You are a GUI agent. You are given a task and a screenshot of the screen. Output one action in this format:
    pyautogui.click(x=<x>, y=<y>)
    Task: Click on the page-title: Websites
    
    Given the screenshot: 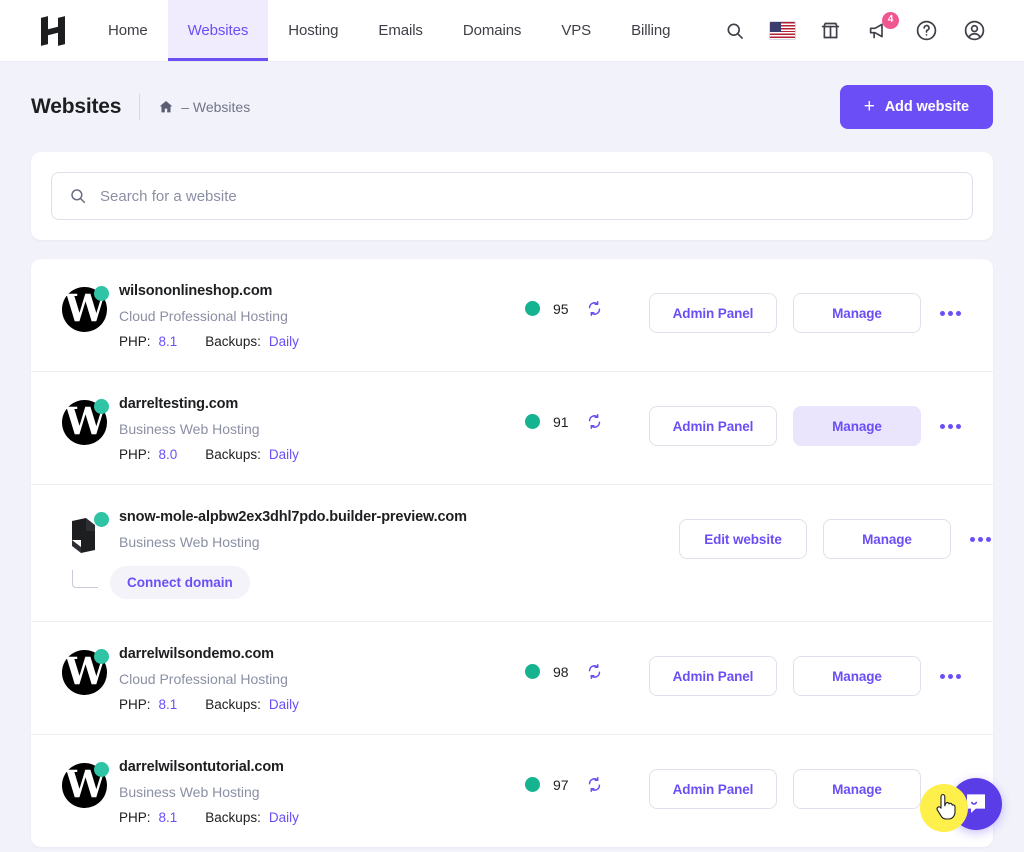 What is the action you would take?
    pyautogui.click(x=76, y=106)
    